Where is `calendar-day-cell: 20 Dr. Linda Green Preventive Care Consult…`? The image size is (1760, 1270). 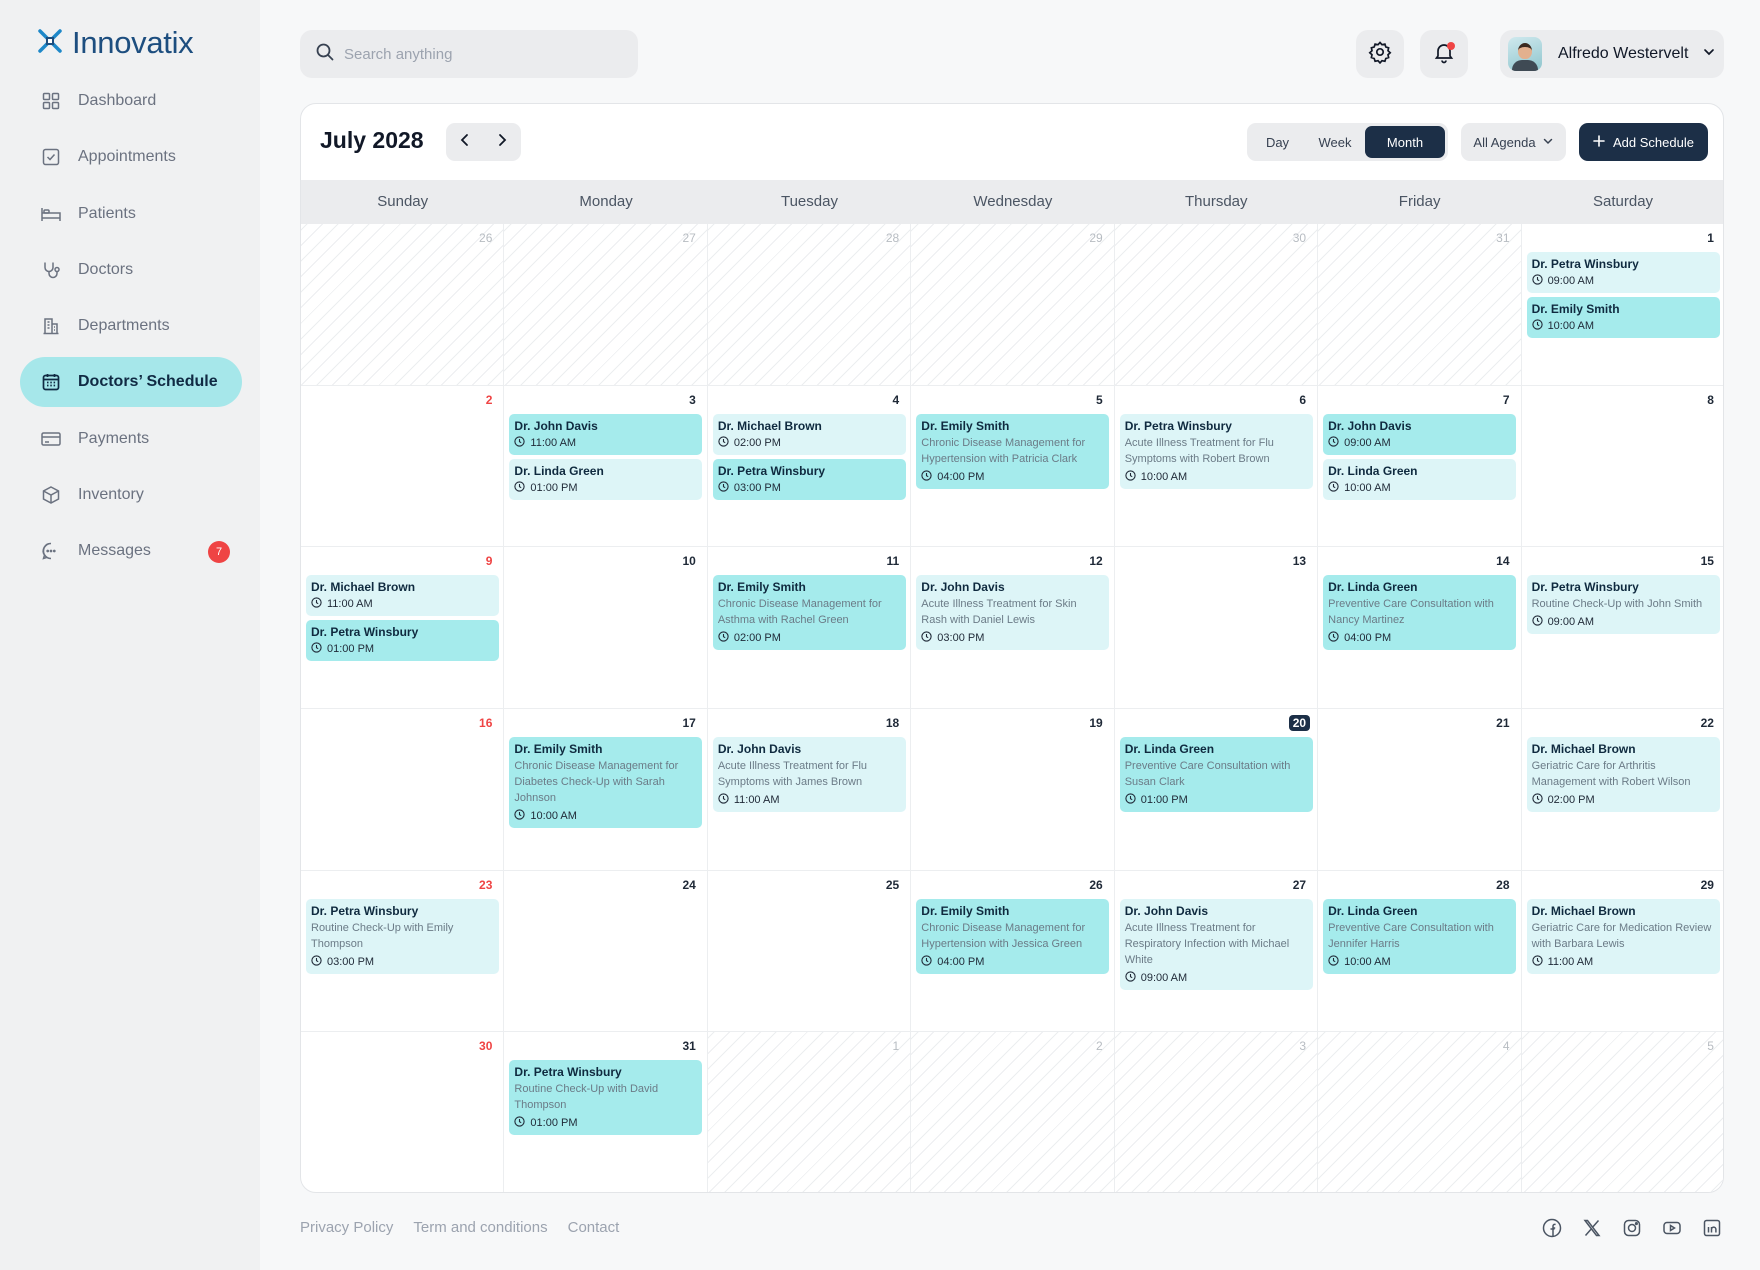 calendar-day-cell: 20 Dr. Linda Green Preventive Care Consult… is located at coordinates (1216, 790).